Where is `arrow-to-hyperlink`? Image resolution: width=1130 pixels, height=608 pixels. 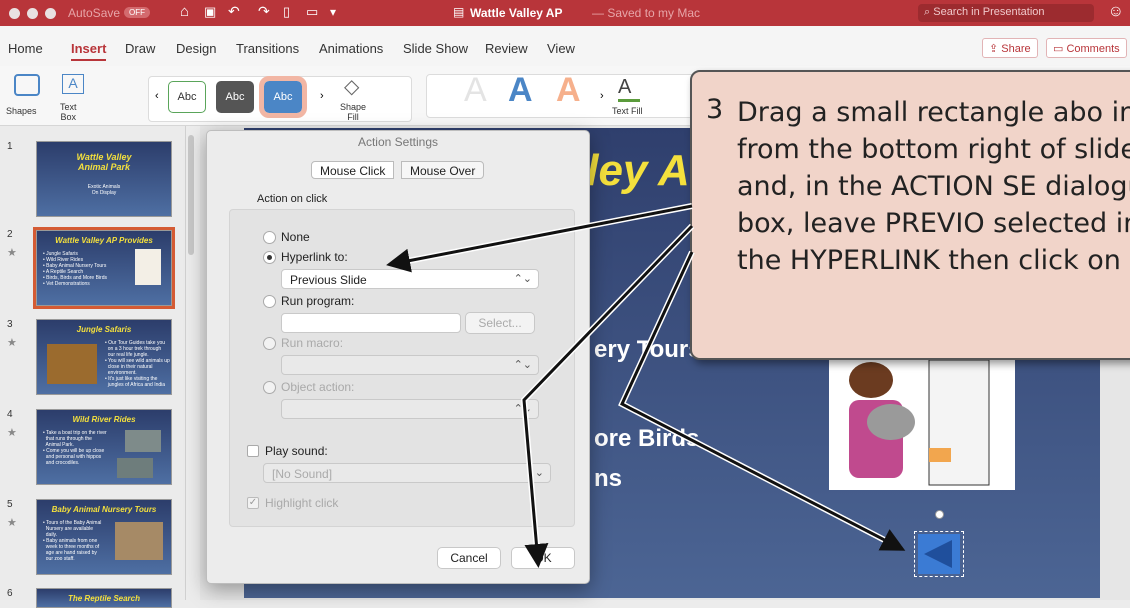
arrow-to-hyperlink is located at coordinates (539, 238).